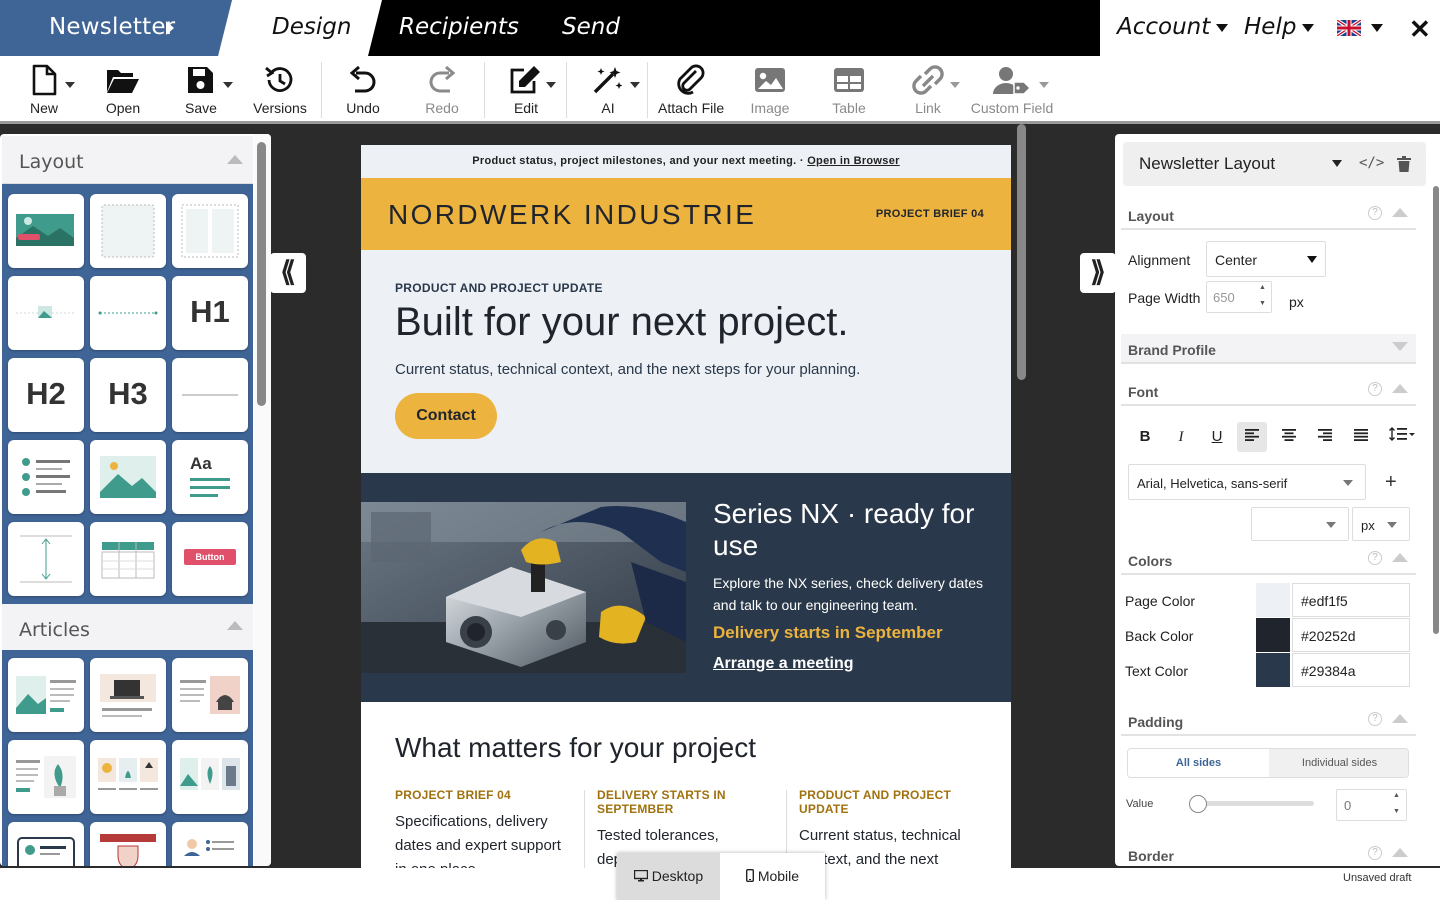 The height and width of the screenshot is (900, 1440). Describe the element at coordinates (1247, 482) in the screenshot. I see `font-family-select: Arial, Helvetica, sans-serif` at that location.